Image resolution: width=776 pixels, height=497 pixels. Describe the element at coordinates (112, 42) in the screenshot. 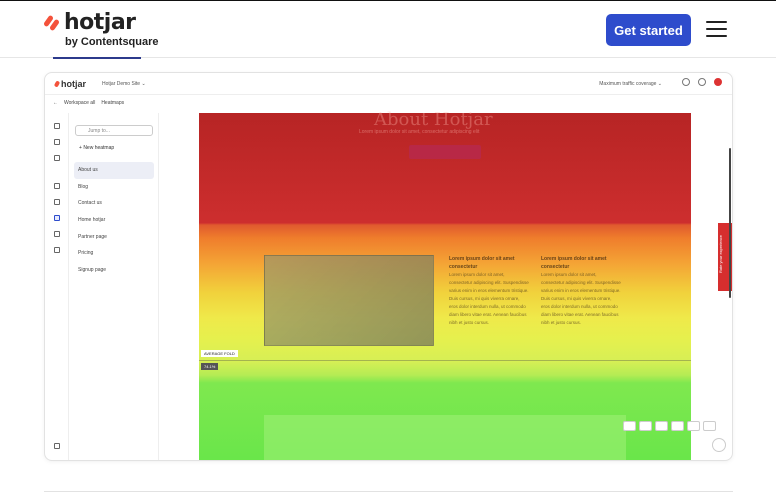

I see `logo-subtitle: by Contentsquare` at that location.